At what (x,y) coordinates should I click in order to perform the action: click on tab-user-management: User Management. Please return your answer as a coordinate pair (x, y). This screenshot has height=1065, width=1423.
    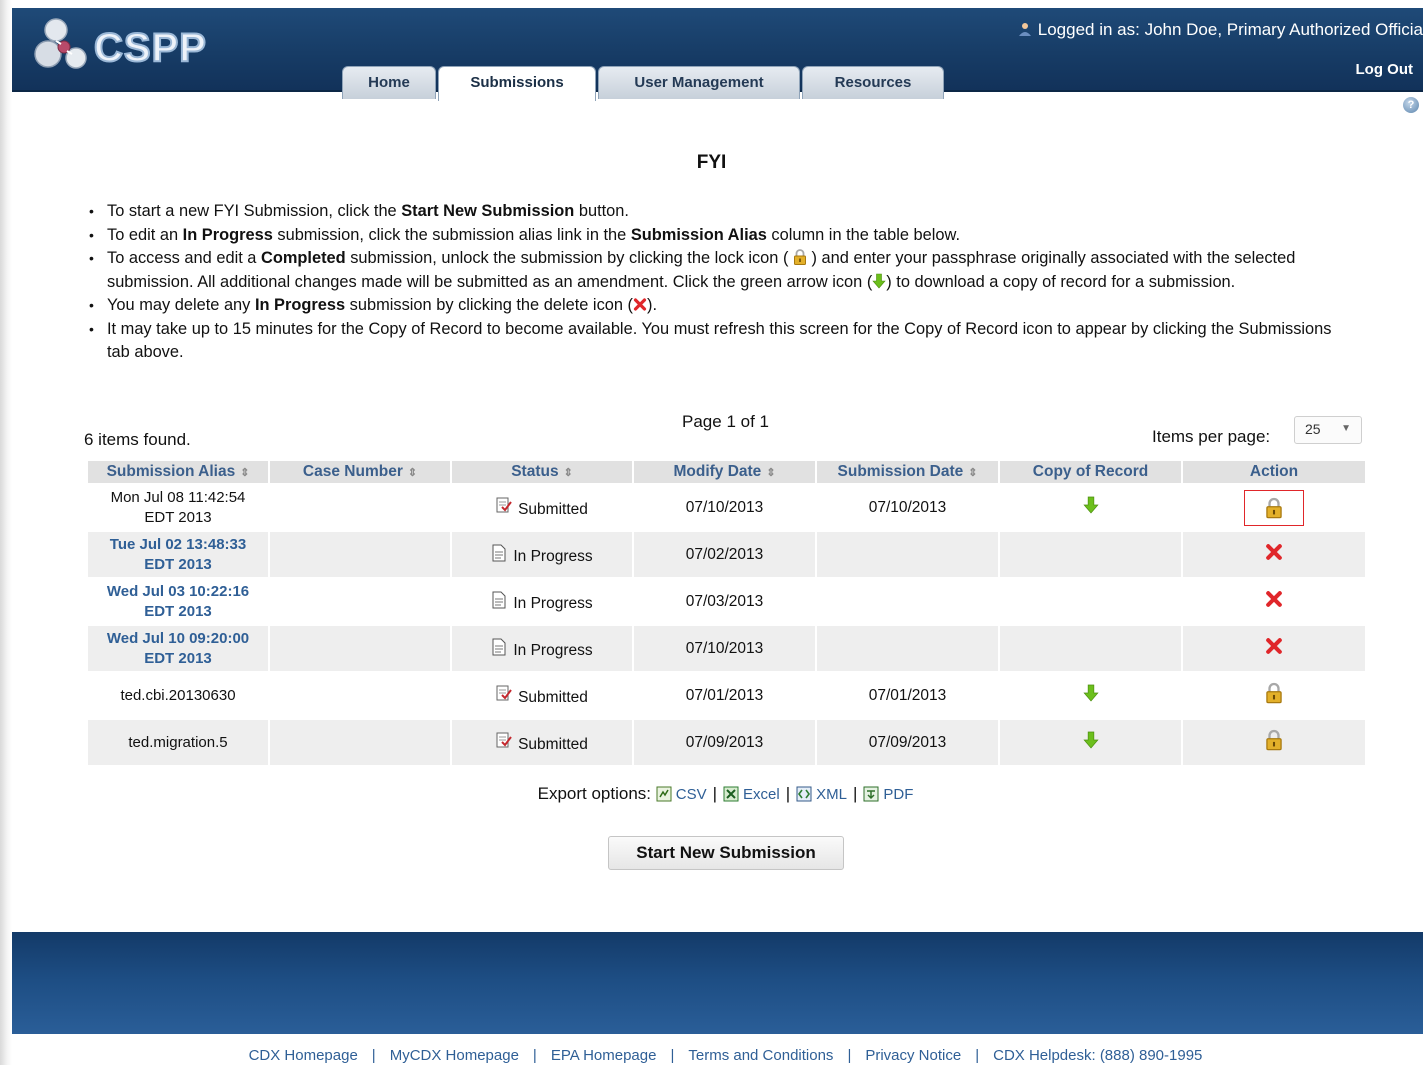
    Looking at the image, I should click on (699, 82).